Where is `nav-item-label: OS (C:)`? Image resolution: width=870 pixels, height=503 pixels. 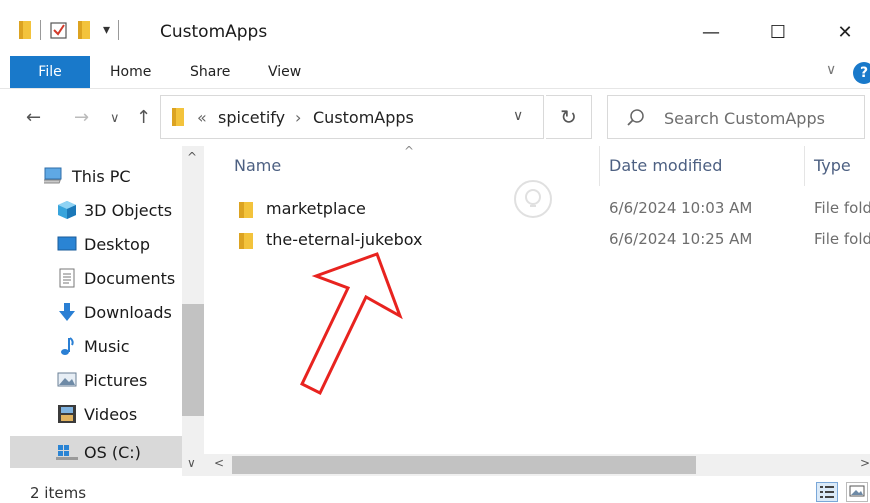
nav-item-label: OS (C:) is located at coordinates (112, 452).